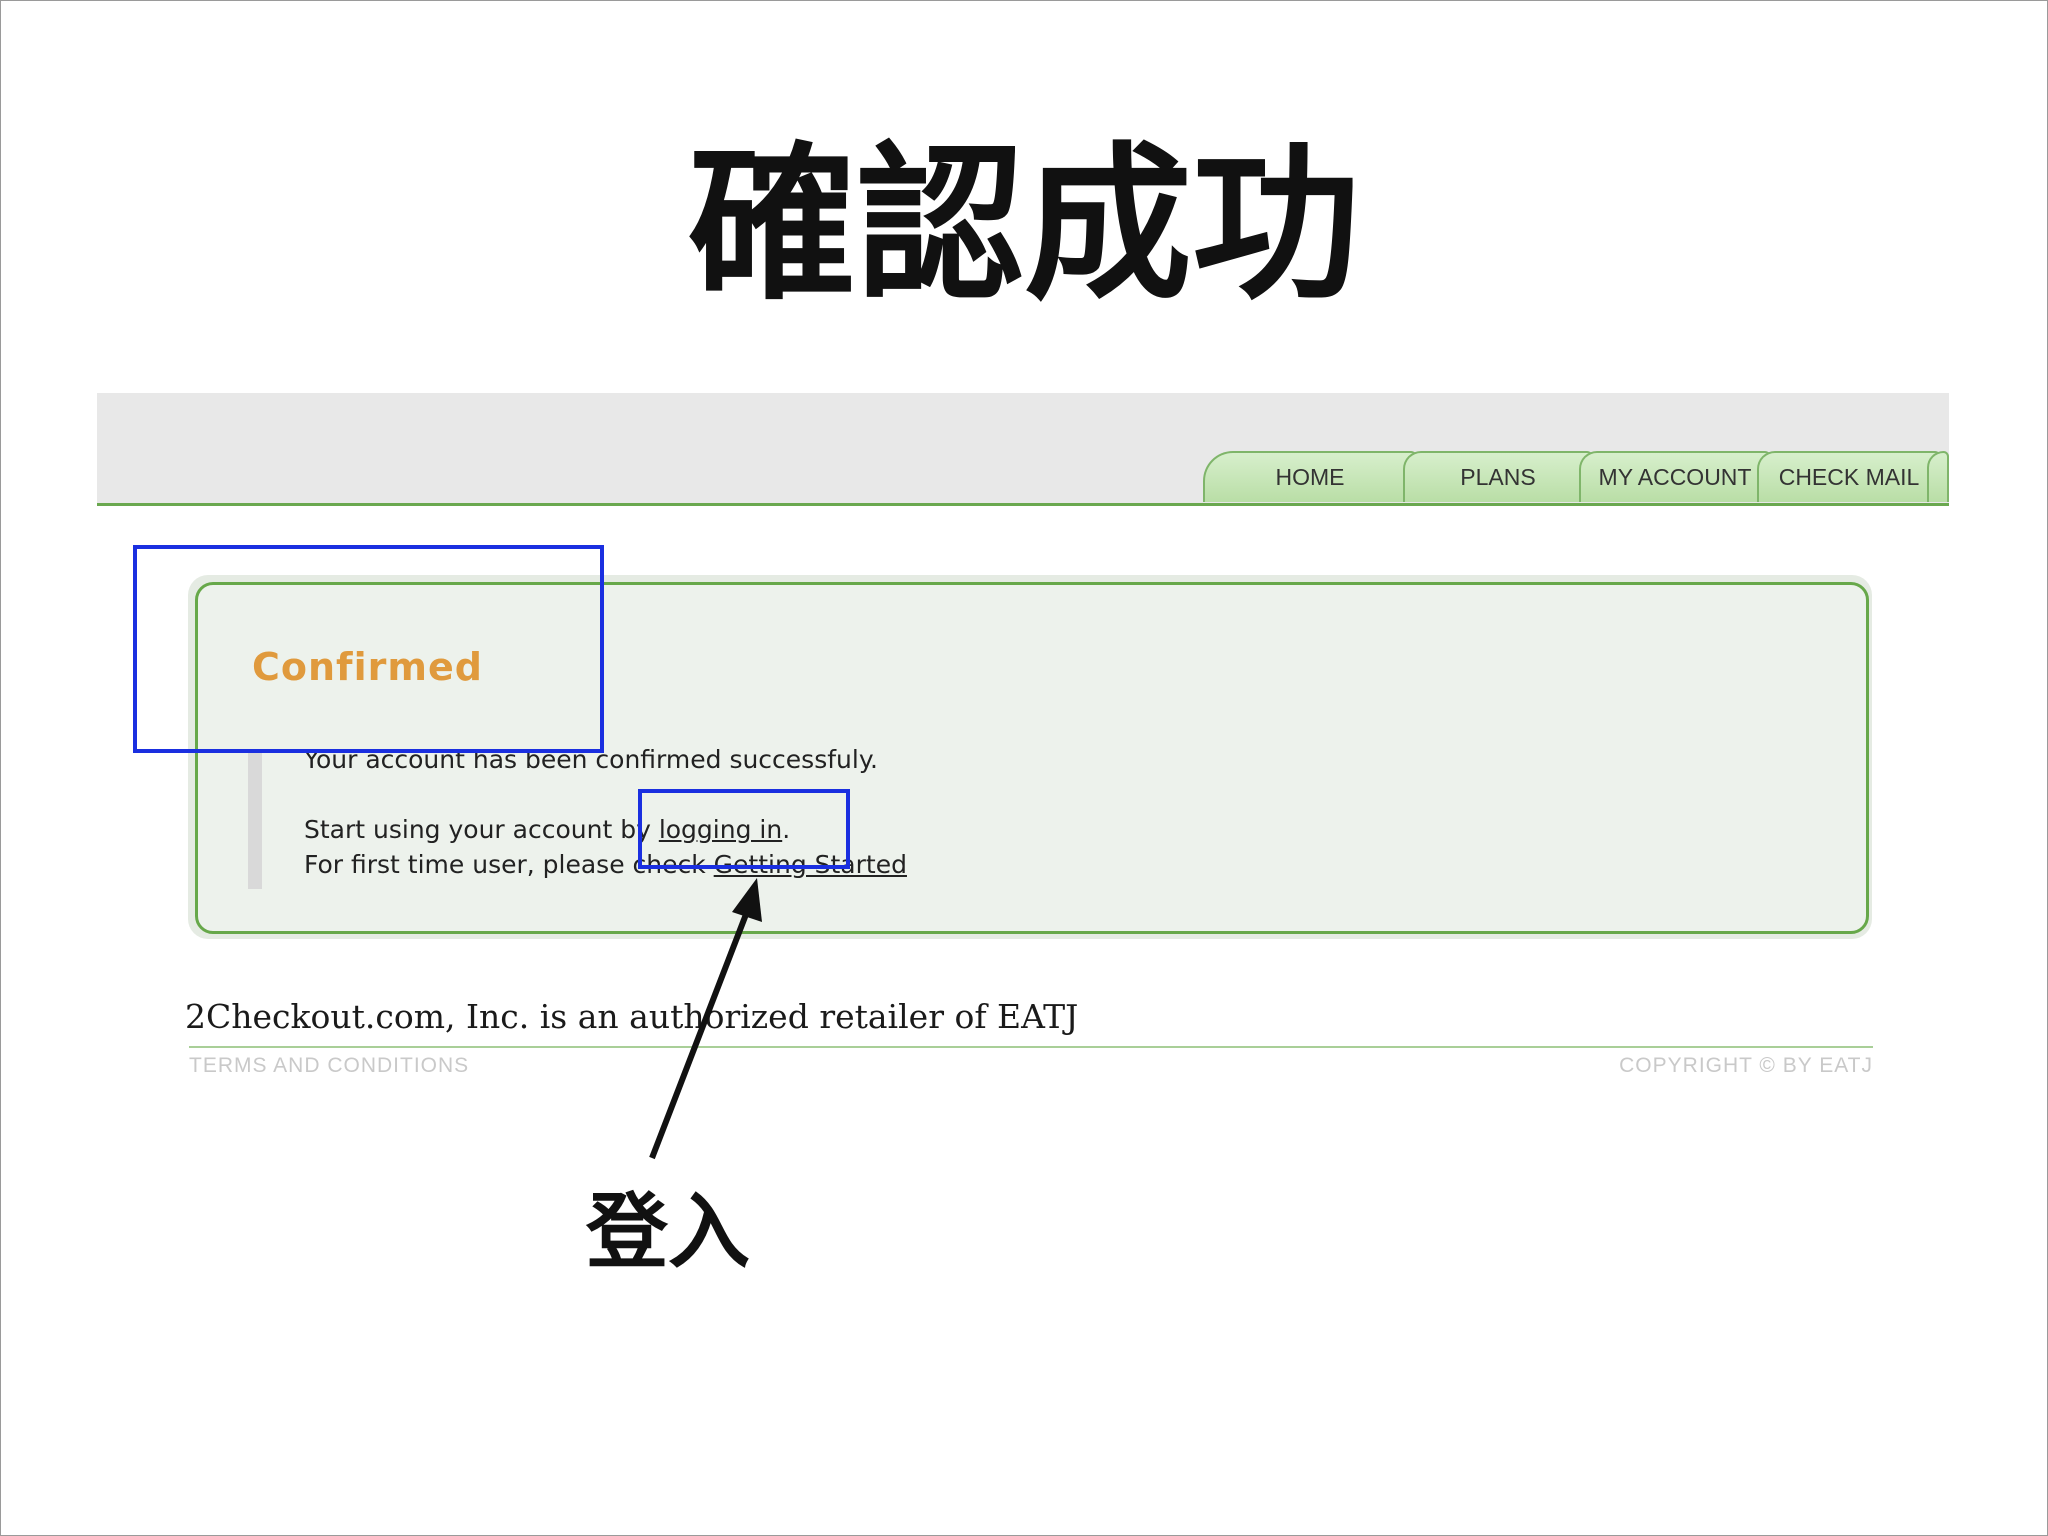 This screenshot has height=1536, width=2048. What do you see at coordinates (1024, 225) in the screenshot?
I see `slide-title: 確認成功` at bounding box center [1024, 225].